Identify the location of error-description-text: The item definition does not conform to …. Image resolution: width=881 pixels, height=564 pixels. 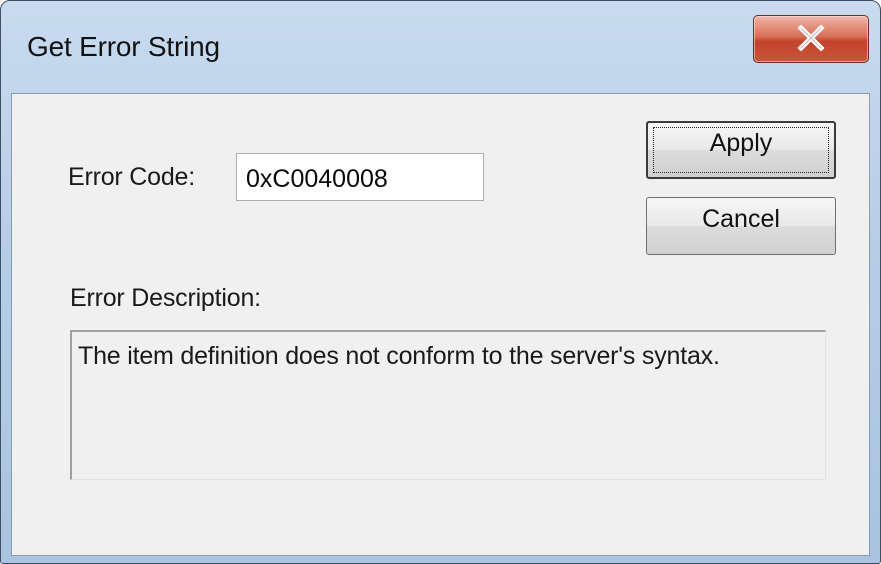
(399, 356).